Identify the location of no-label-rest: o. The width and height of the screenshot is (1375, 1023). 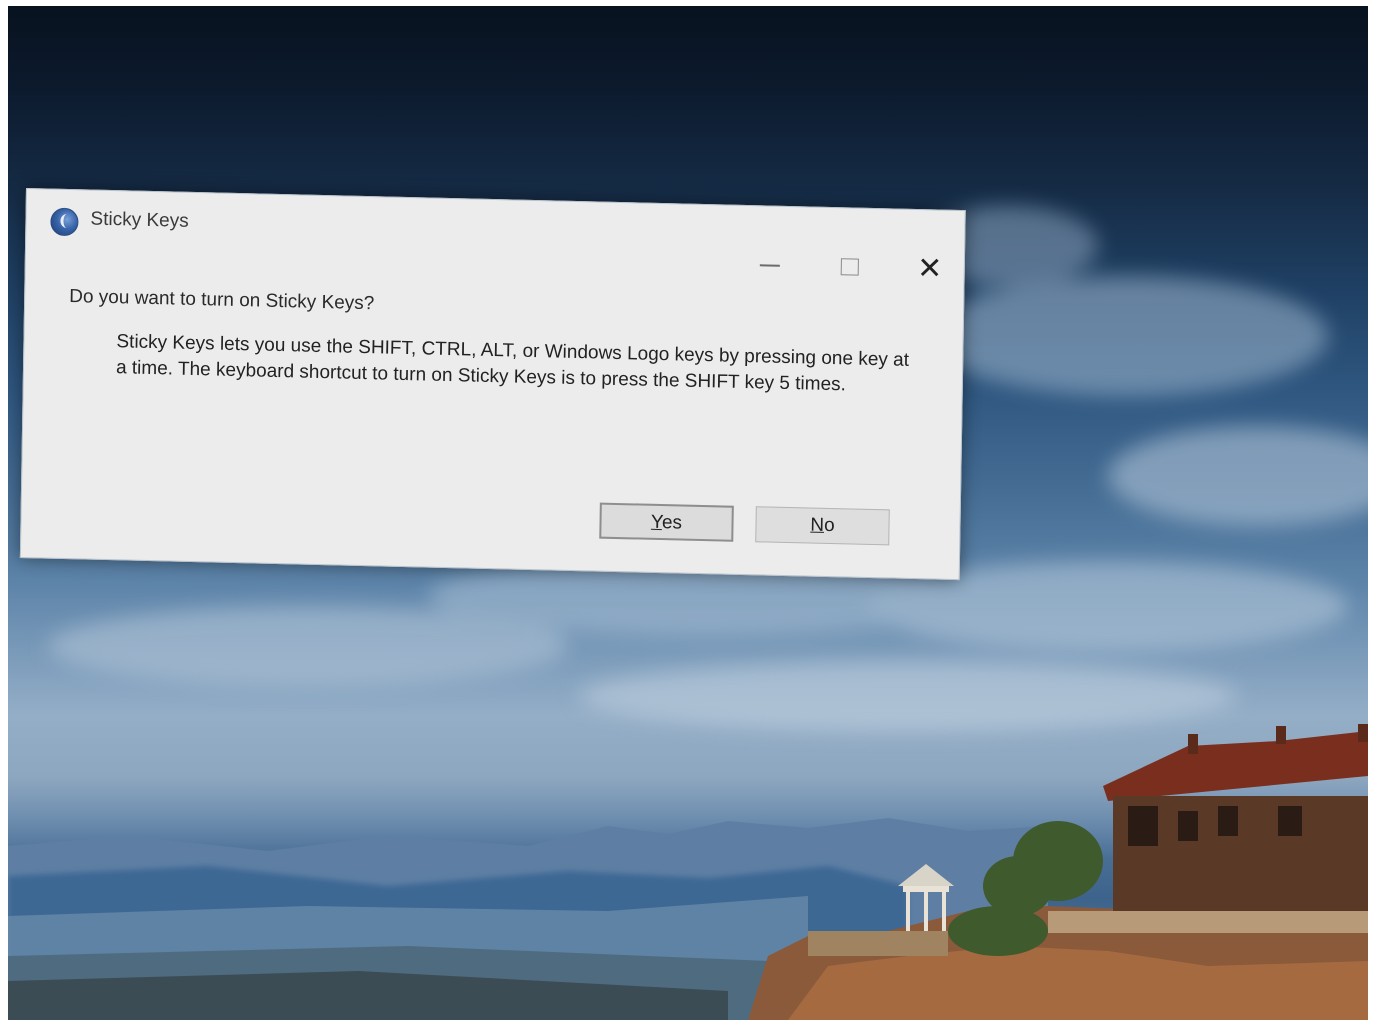
(829, 525).